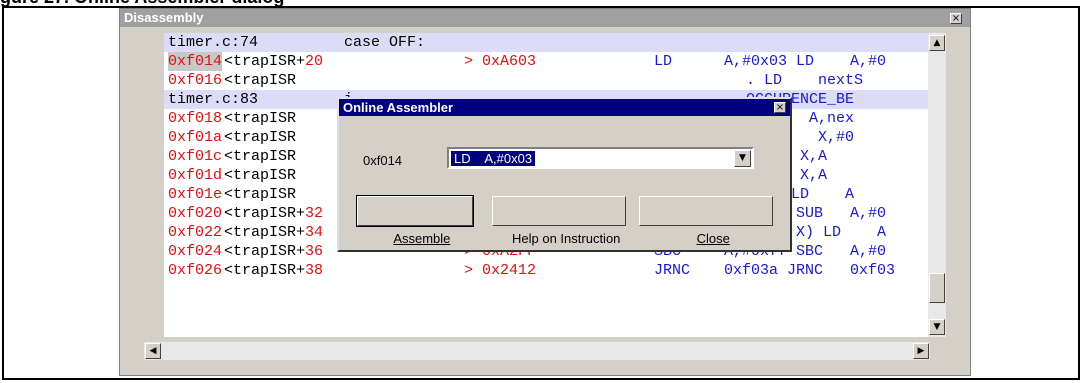  I want to click on dialog-title: Online Assembler, so click(398, 107).